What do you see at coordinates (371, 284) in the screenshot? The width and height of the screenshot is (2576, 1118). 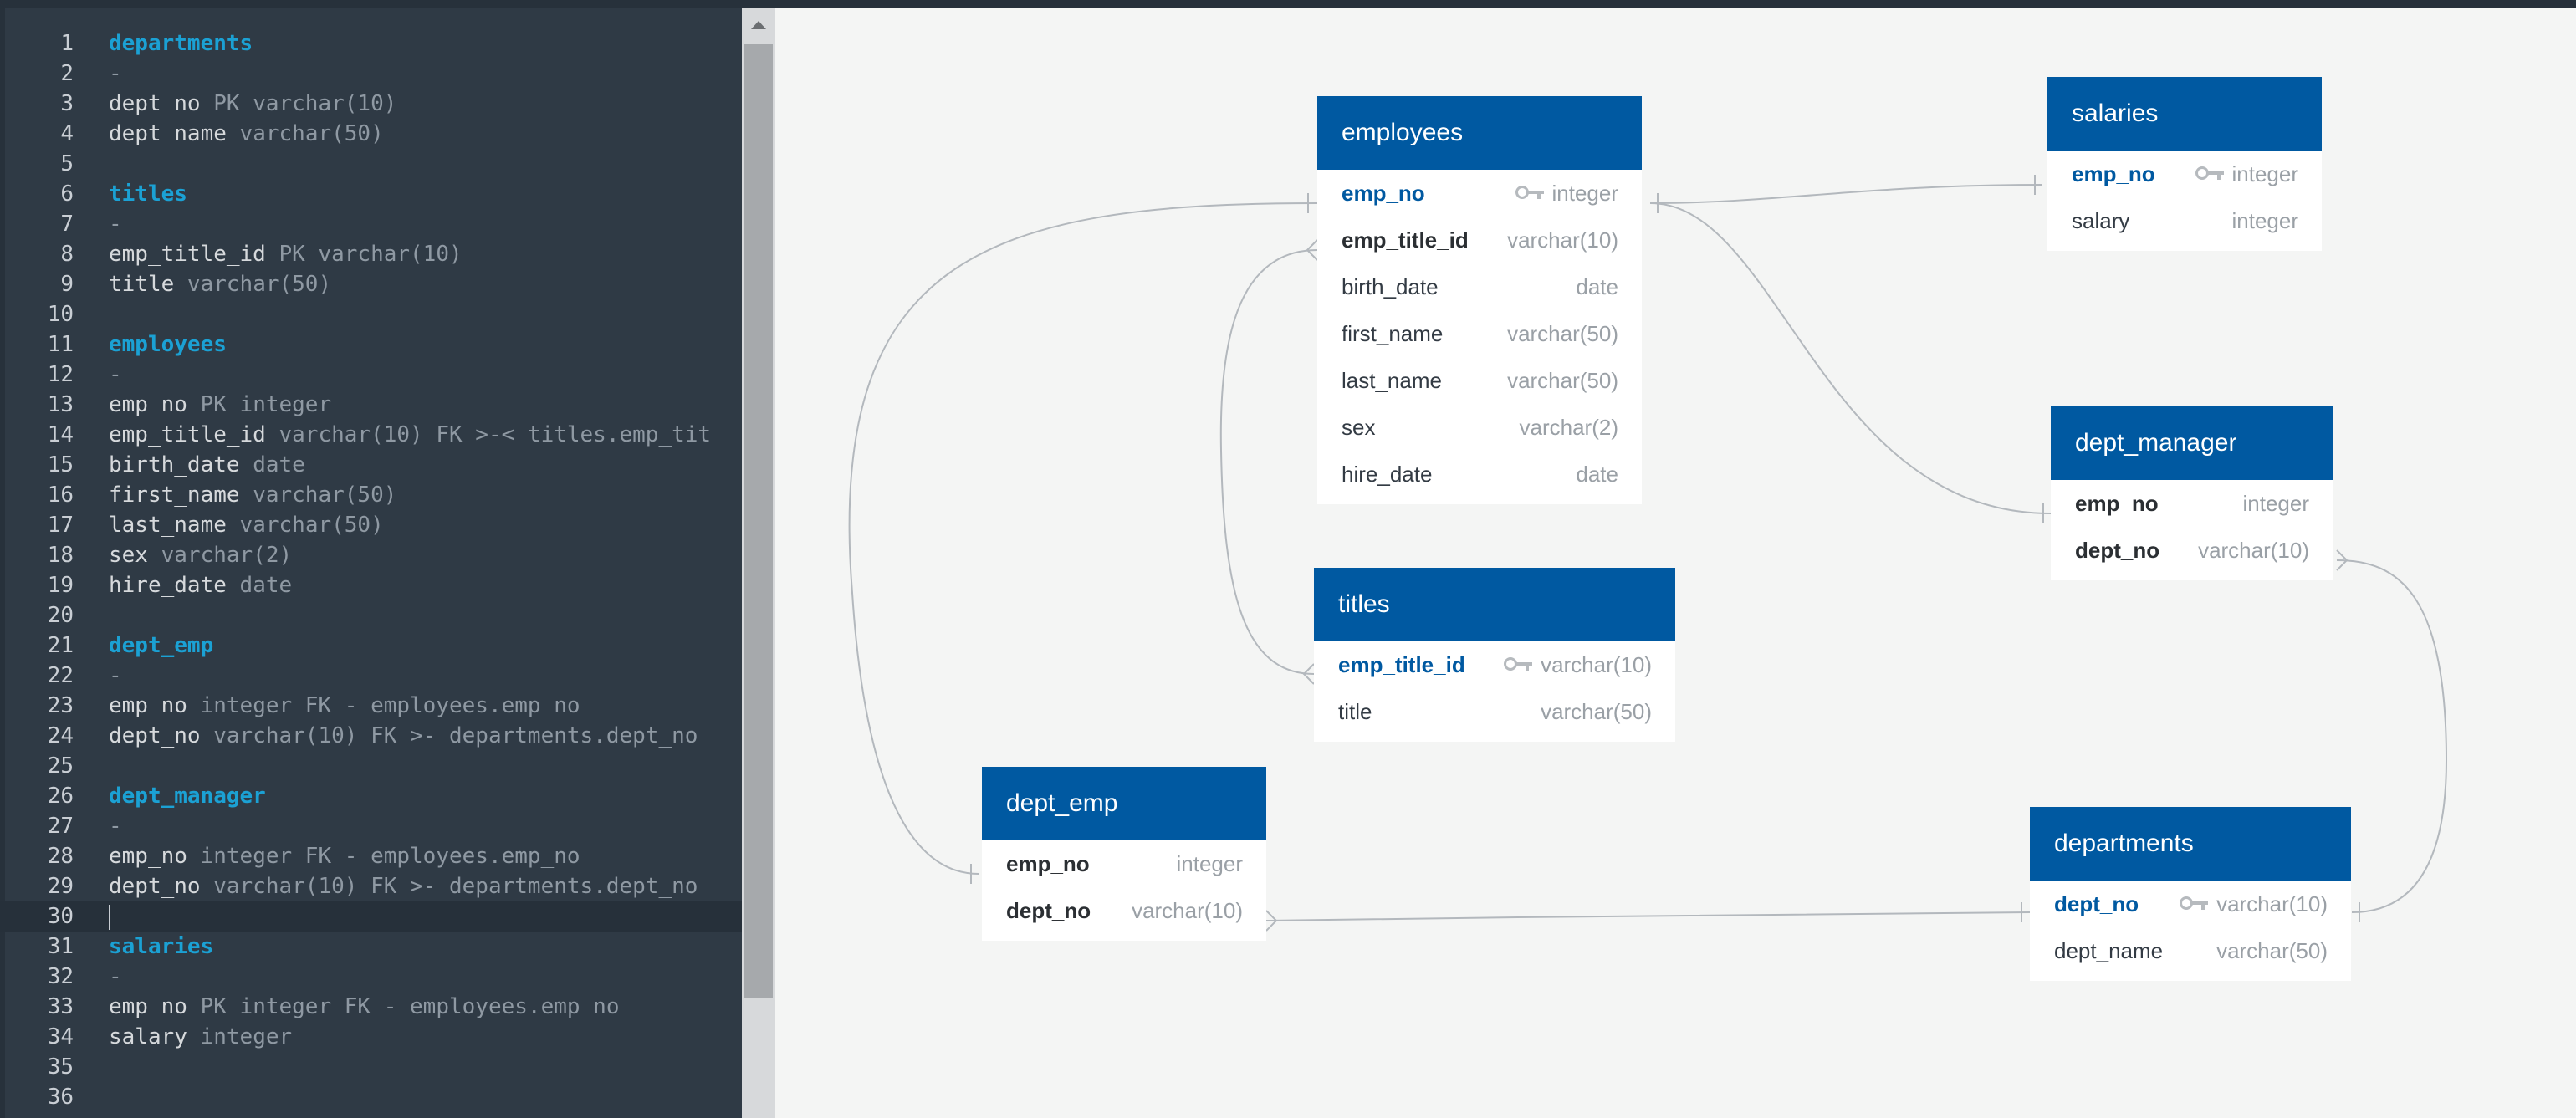 I see `code-line: 9 title varchar(50)` at bounding box center [371, 284].